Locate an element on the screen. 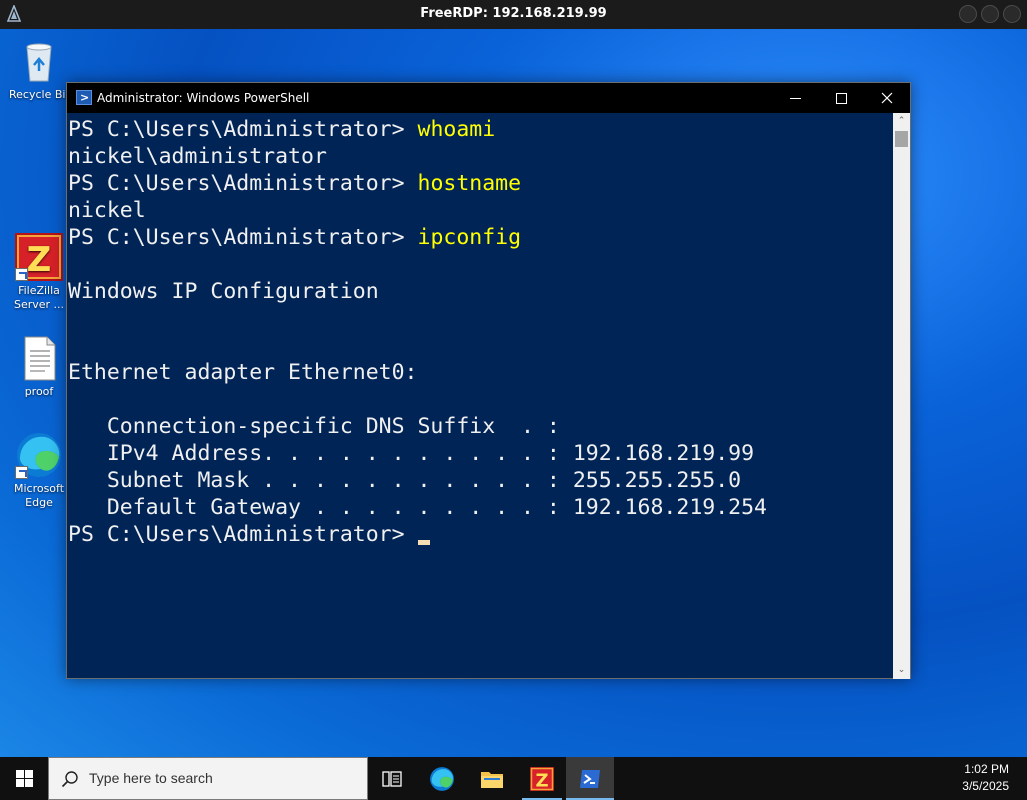 This screenshot has height=800, width=1027. powershell-icon is located at coordinates (590, 778).